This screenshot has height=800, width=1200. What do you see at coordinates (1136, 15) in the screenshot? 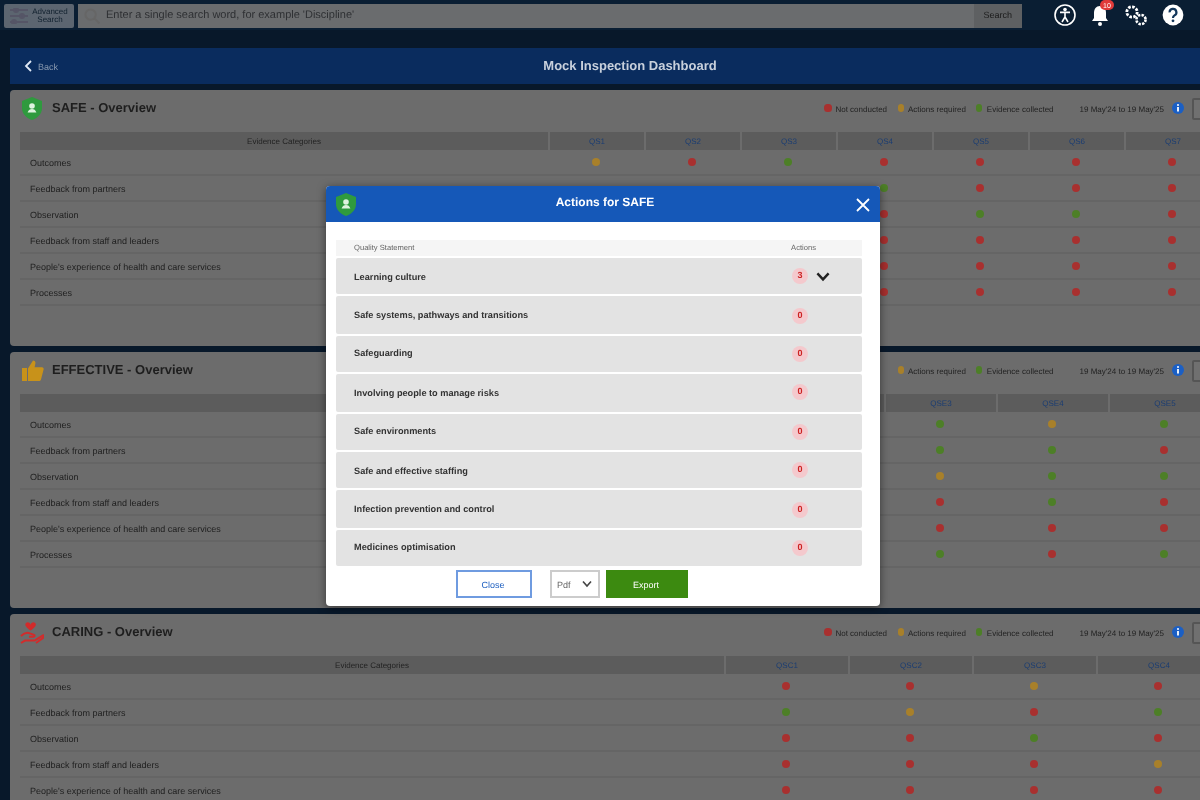
I see `gears-icon` at bounding box center [1136, 15].